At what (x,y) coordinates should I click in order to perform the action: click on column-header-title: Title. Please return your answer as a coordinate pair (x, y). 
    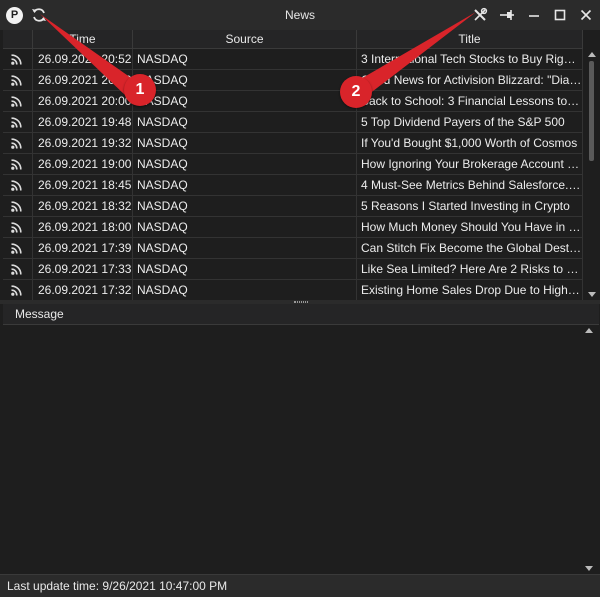
    Looking at the image, I should click on (470, 39).